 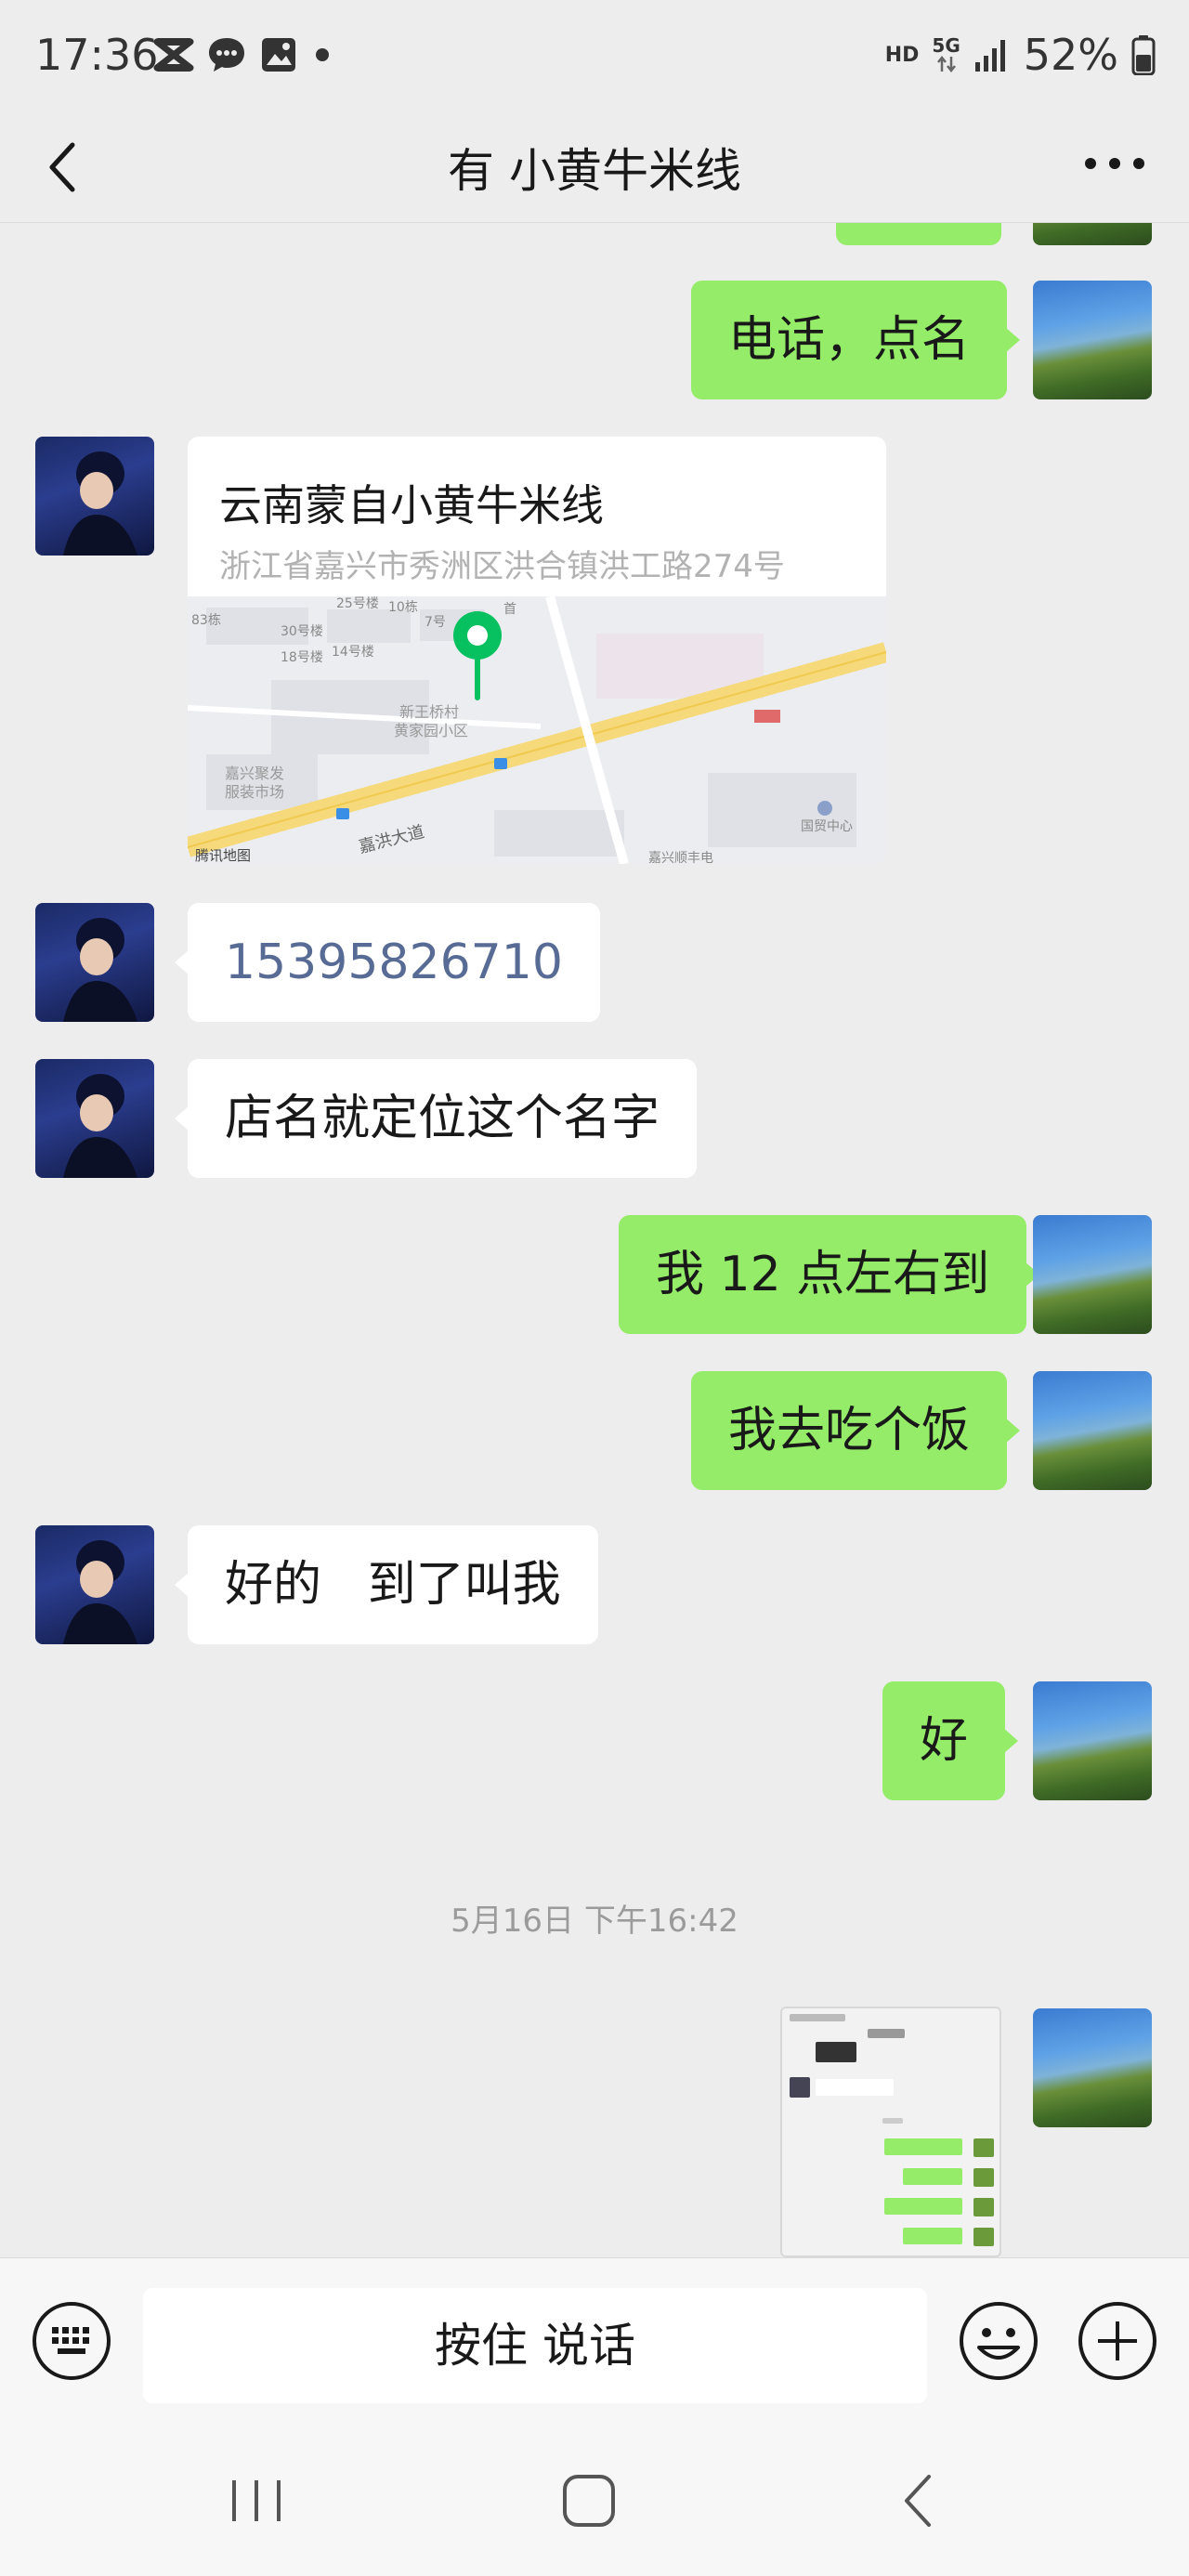 I want to click on more-dots-icon, so click(x=1115, y=163).